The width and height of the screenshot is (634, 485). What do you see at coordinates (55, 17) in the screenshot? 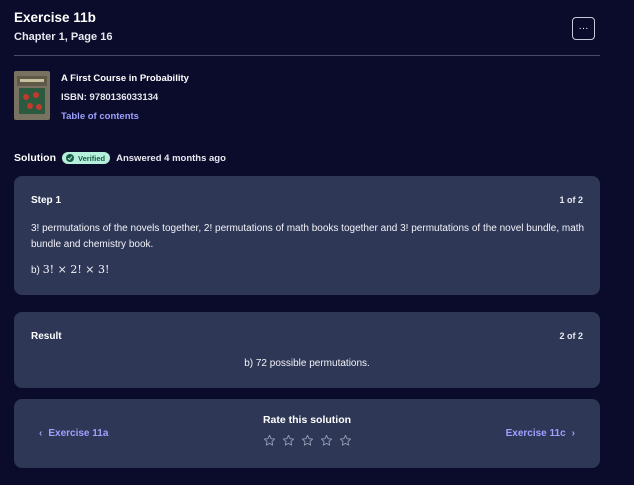
I see `page-title: Exercise 11b` at bounding box center [55, 17].